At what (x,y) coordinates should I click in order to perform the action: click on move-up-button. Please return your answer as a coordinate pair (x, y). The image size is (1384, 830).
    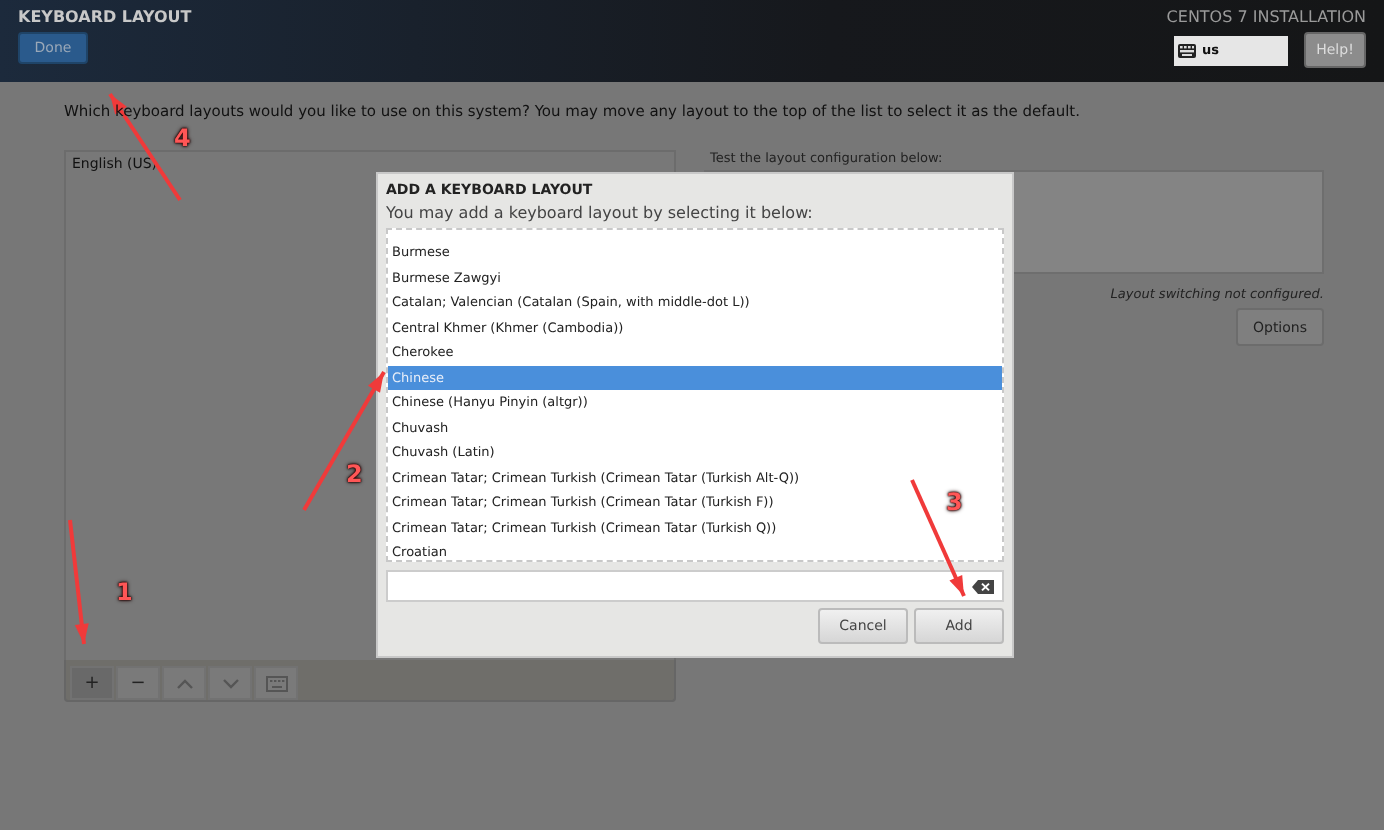
    Looking at the image, I should click on (184, 683).